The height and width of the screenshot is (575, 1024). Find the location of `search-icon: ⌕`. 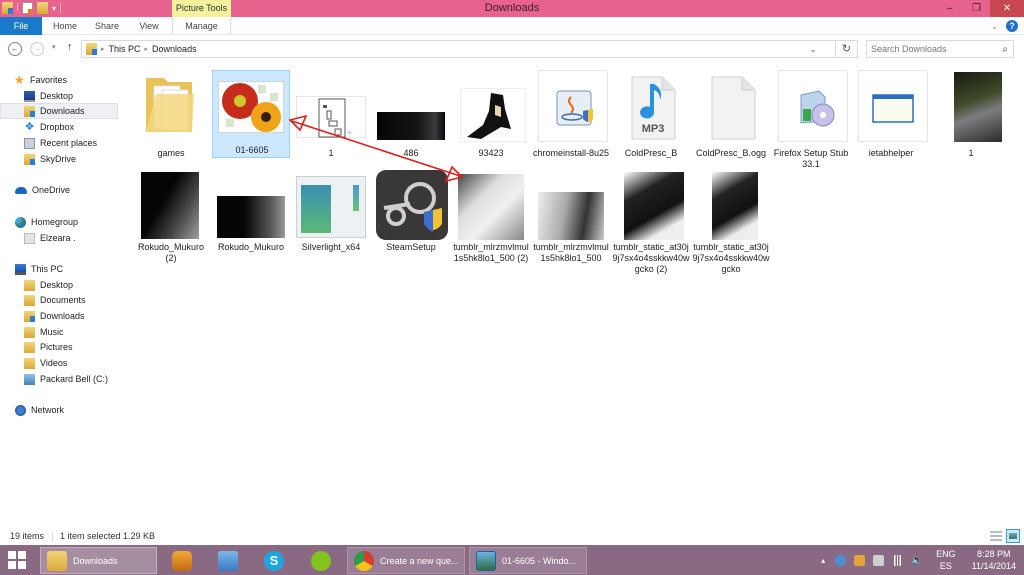

search-icon: ⌕ is located at coordinates (1005, 50).